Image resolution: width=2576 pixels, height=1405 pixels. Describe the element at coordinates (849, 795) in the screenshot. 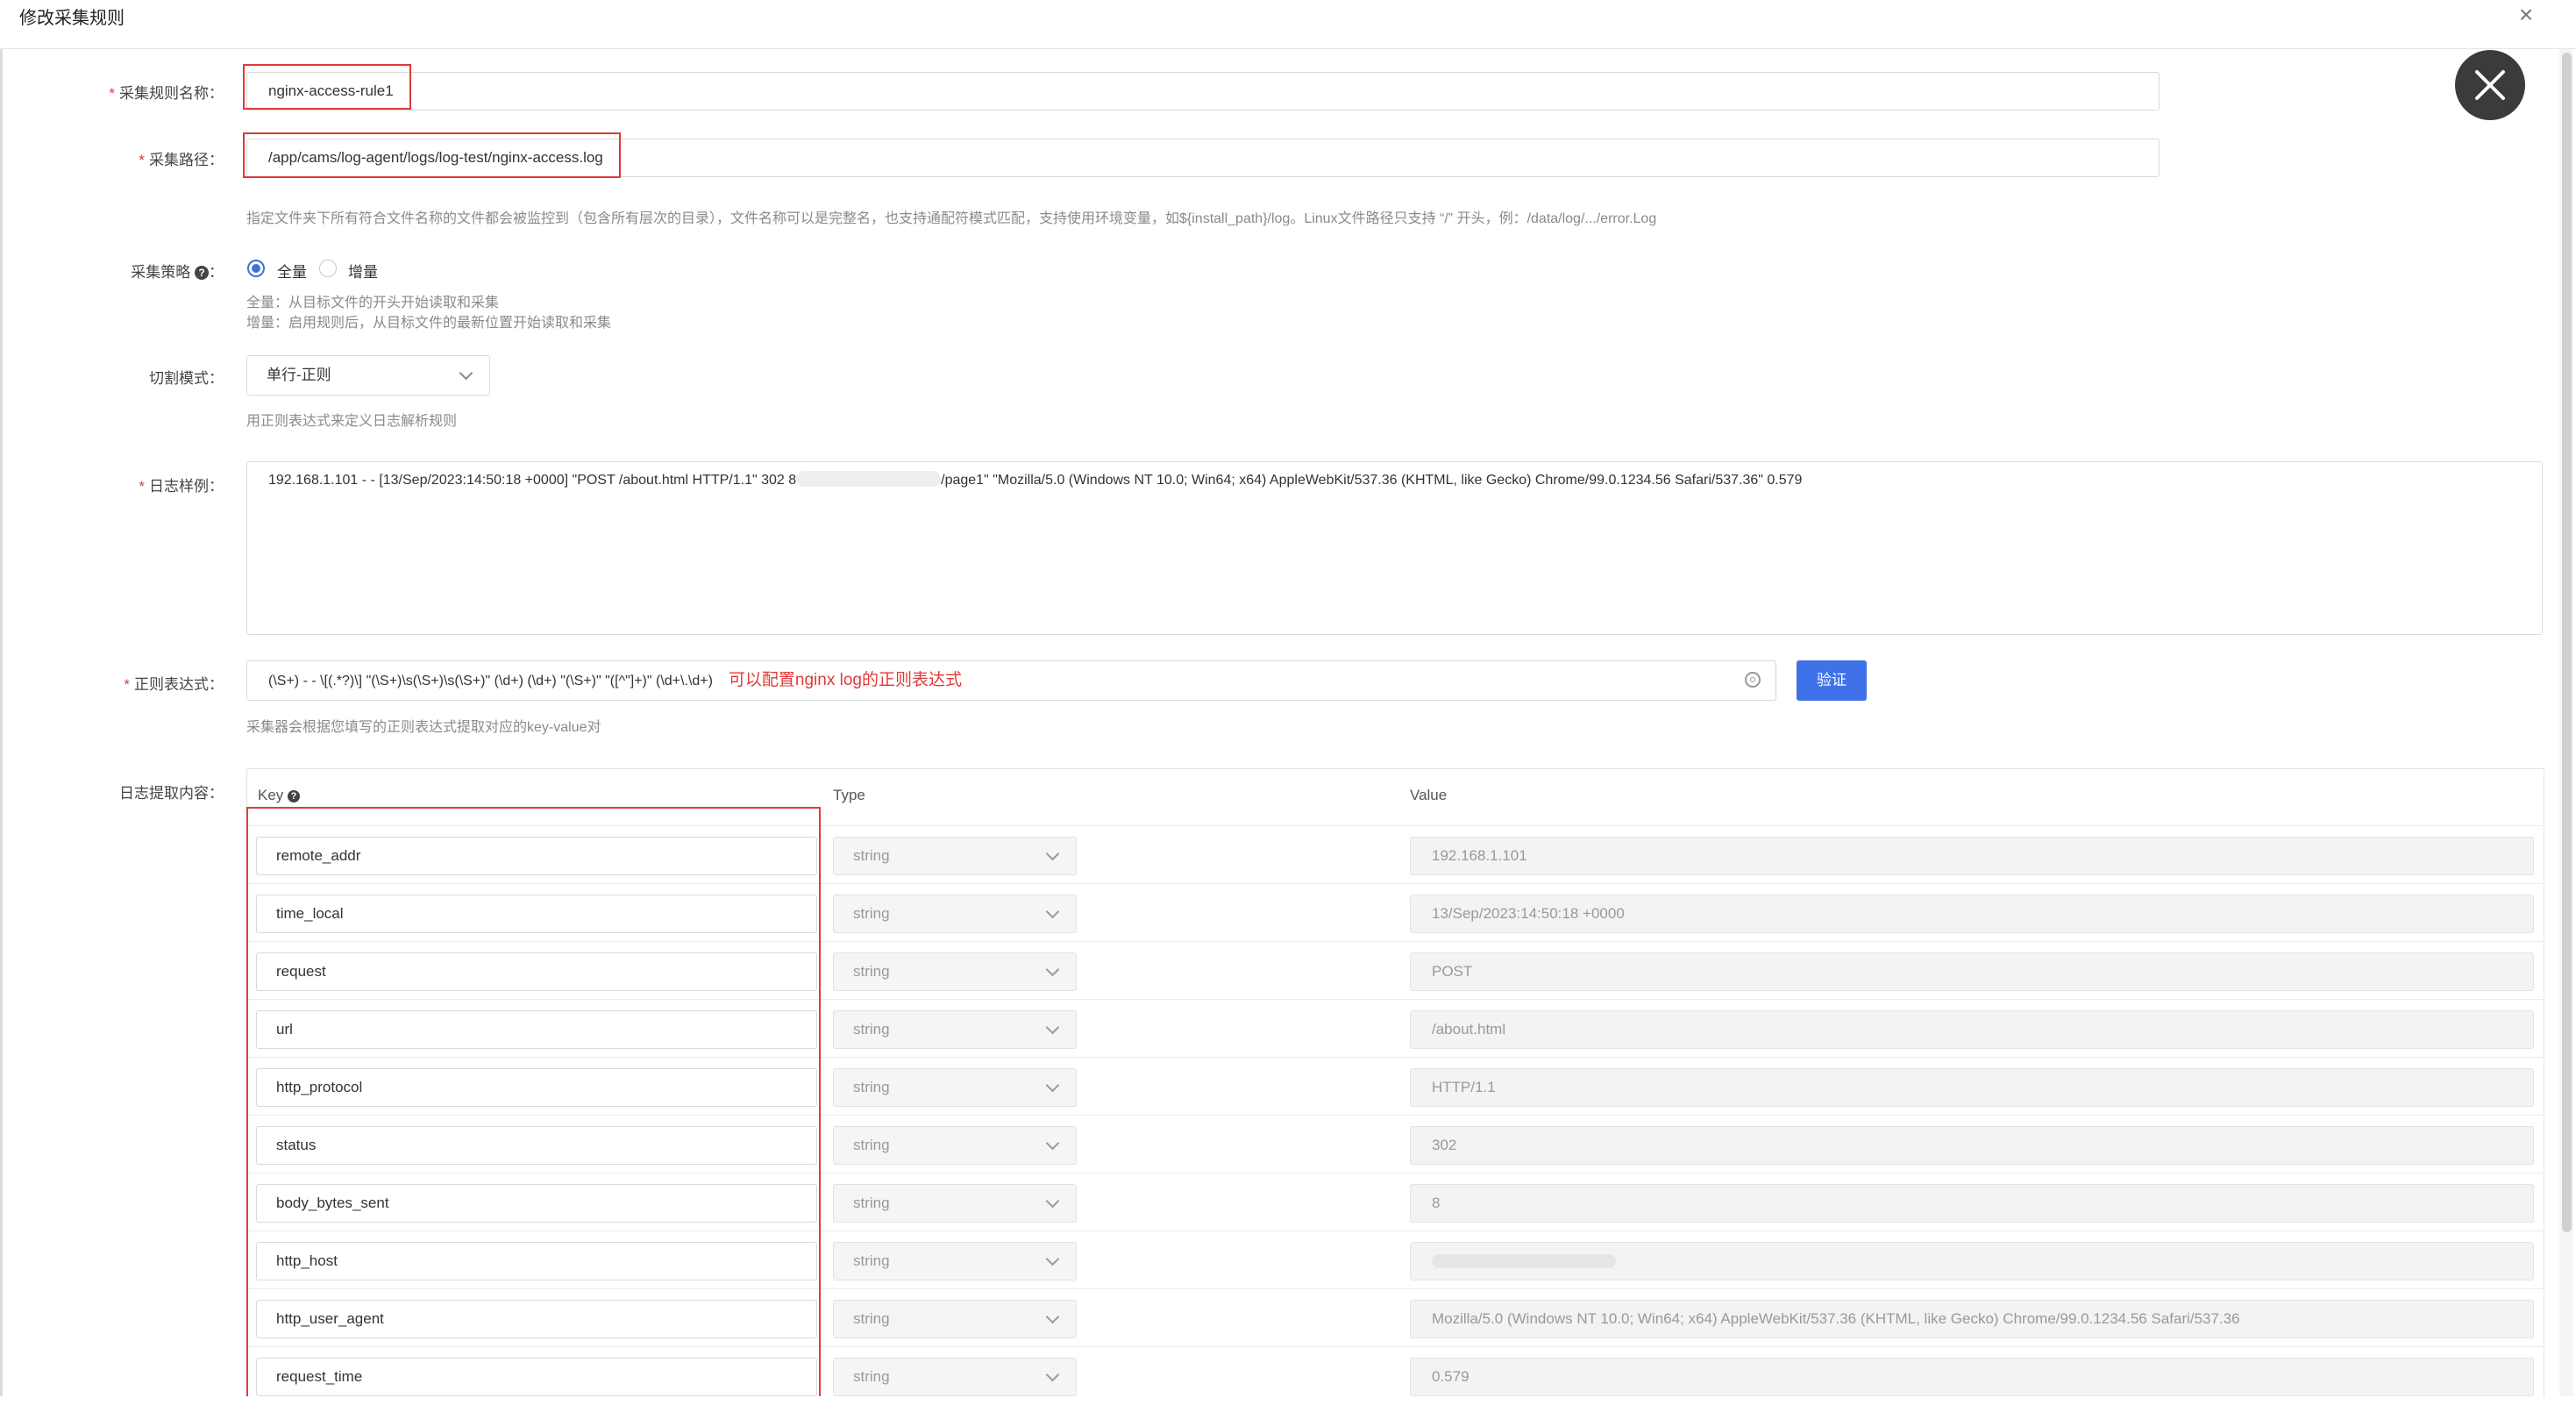

I see `col-type-header: Type` at that location.